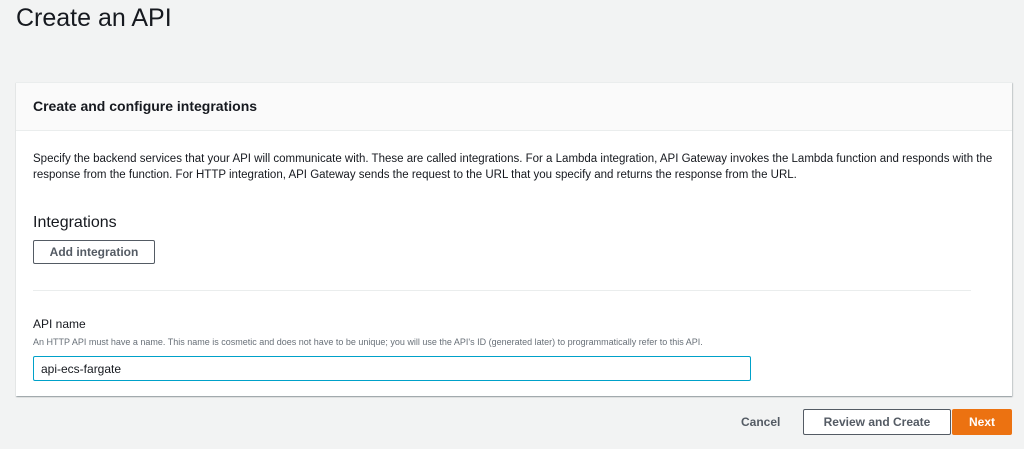 The width and height of the screenshot is (1024, 449). I want to click on add-integration-button: Add integration, so click(94, 252).